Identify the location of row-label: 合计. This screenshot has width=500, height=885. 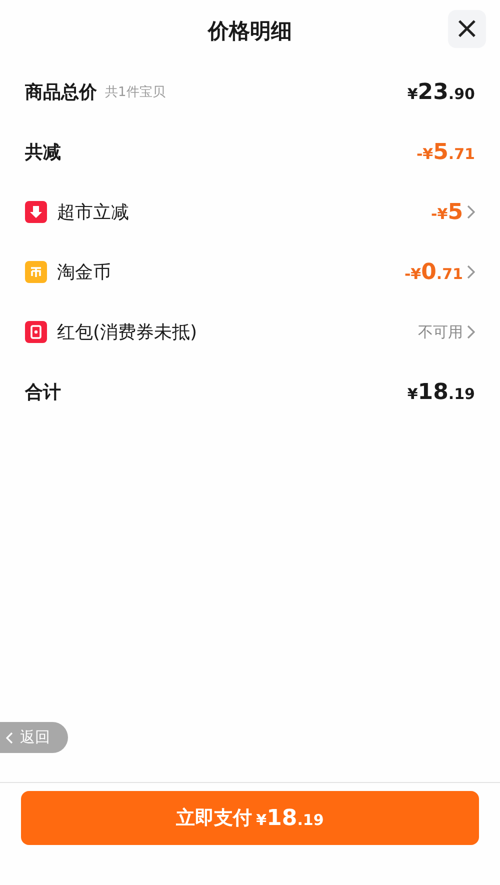
(43, 392).